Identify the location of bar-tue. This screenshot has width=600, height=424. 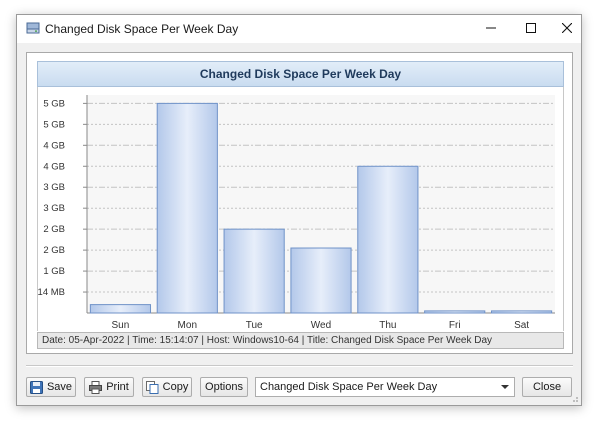
(254, 271).